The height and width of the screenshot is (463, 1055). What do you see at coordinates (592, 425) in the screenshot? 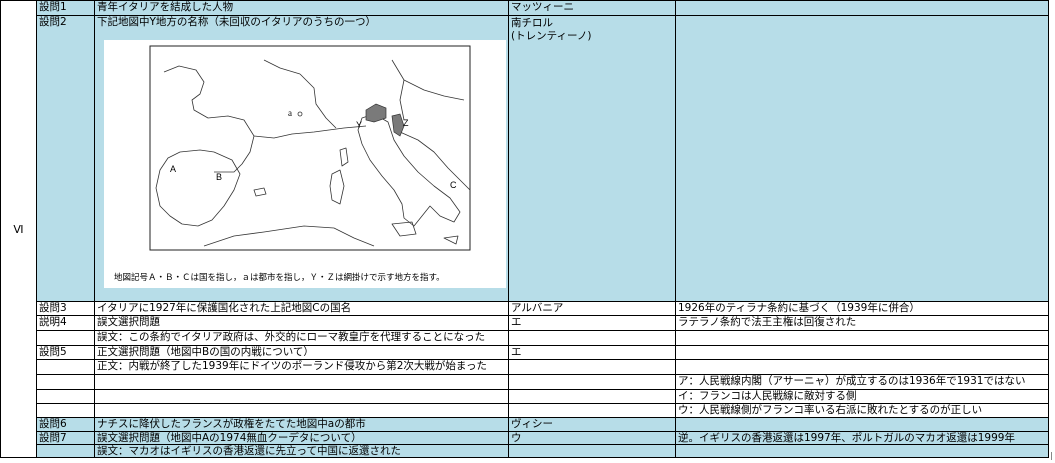
I see `answer-6: ヴィシー` at bounding box center [592, 425].